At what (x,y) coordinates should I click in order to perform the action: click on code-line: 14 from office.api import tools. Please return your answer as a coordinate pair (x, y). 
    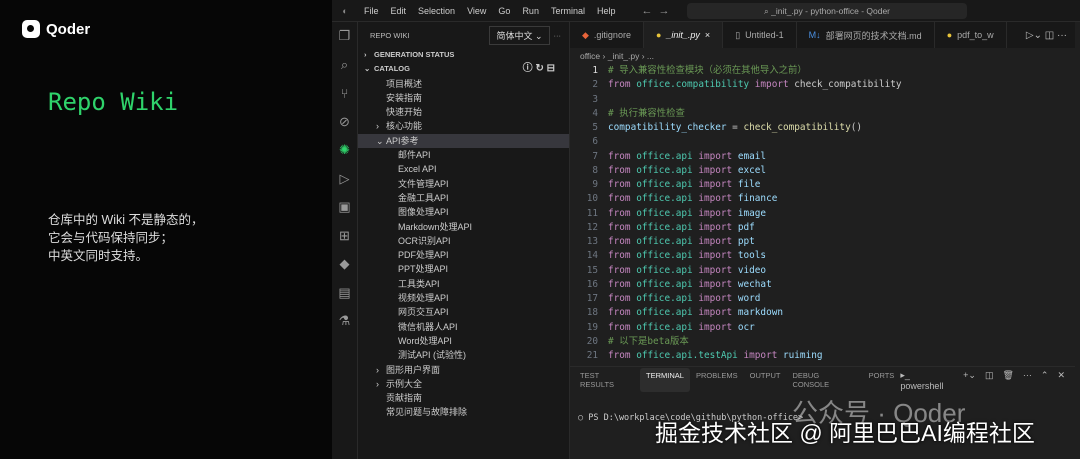
    Looking at the image, I should click on (822, 256).